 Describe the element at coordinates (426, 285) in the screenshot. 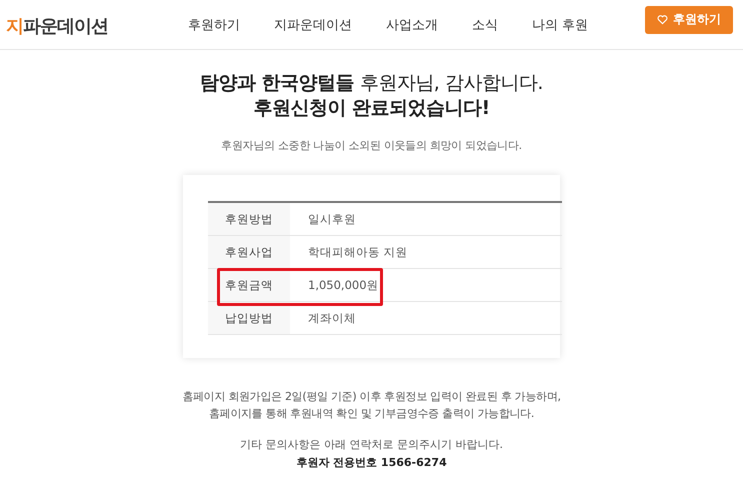

I see `field-value: 1,050,000원` at that location.